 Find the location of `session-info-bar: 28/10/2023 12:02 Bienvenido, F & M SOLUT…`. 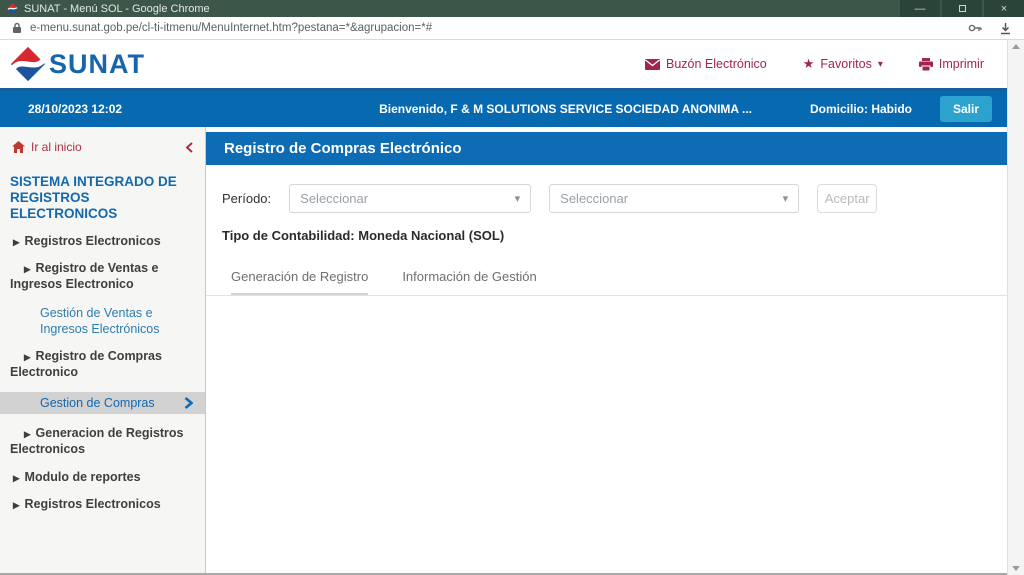

session-info-bar: 28/10/2023 12:02 Bienvenido, F & M SOLUT… is located at coordinates (512, 107).